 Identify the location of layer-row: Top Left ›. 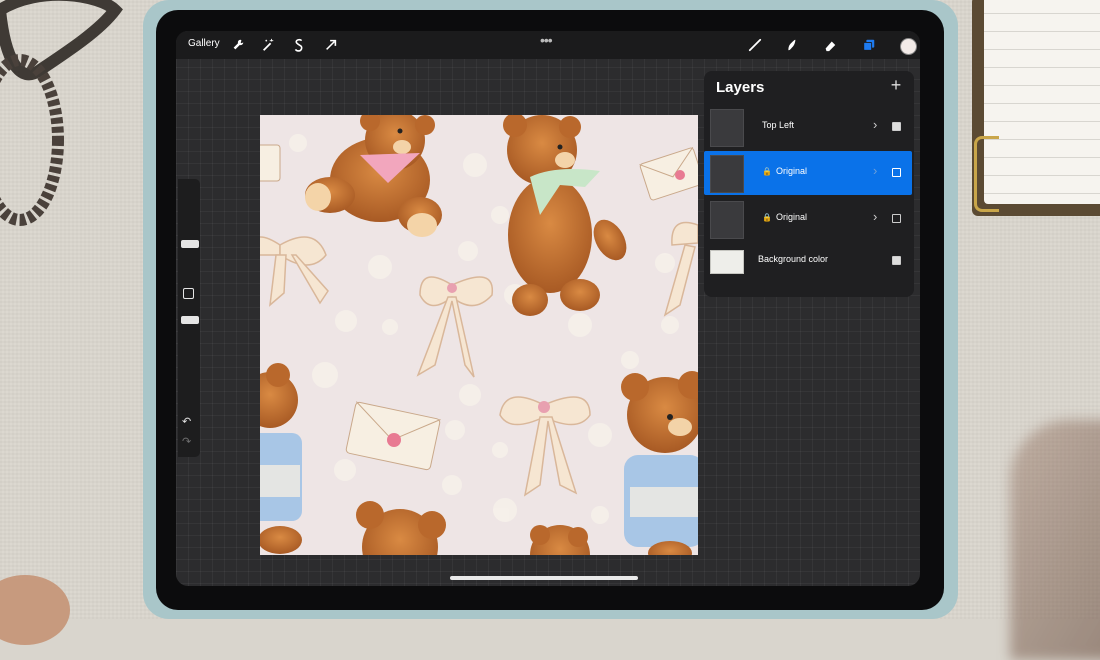
(808, 127).